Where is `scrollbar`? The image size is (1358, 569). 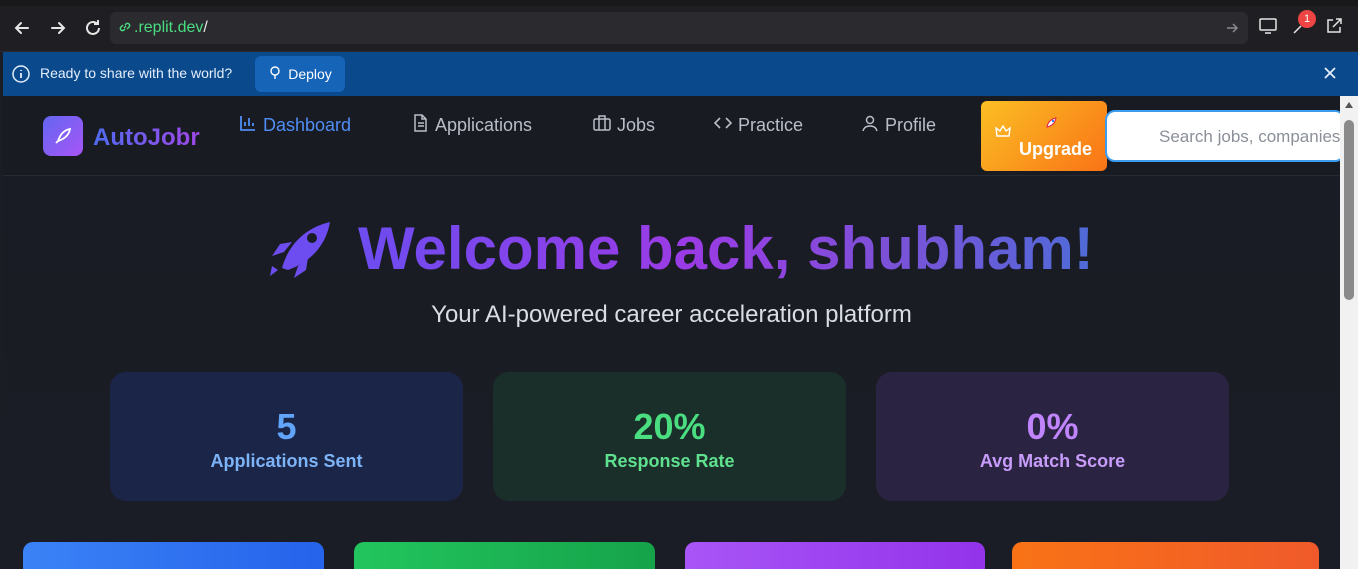 scrollbar is located at coordinates (1349, 332).